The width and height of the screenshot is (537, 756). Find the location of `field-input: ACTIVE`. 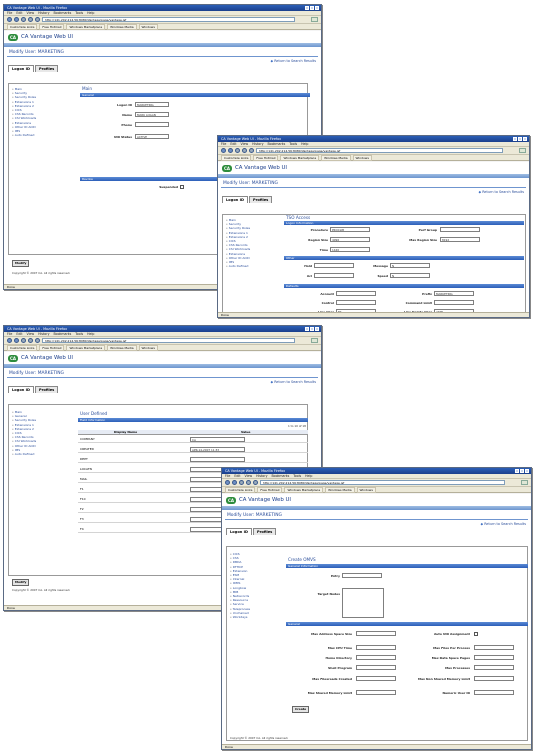

field-input: ACTIVE is located at coordinates (152, 136).